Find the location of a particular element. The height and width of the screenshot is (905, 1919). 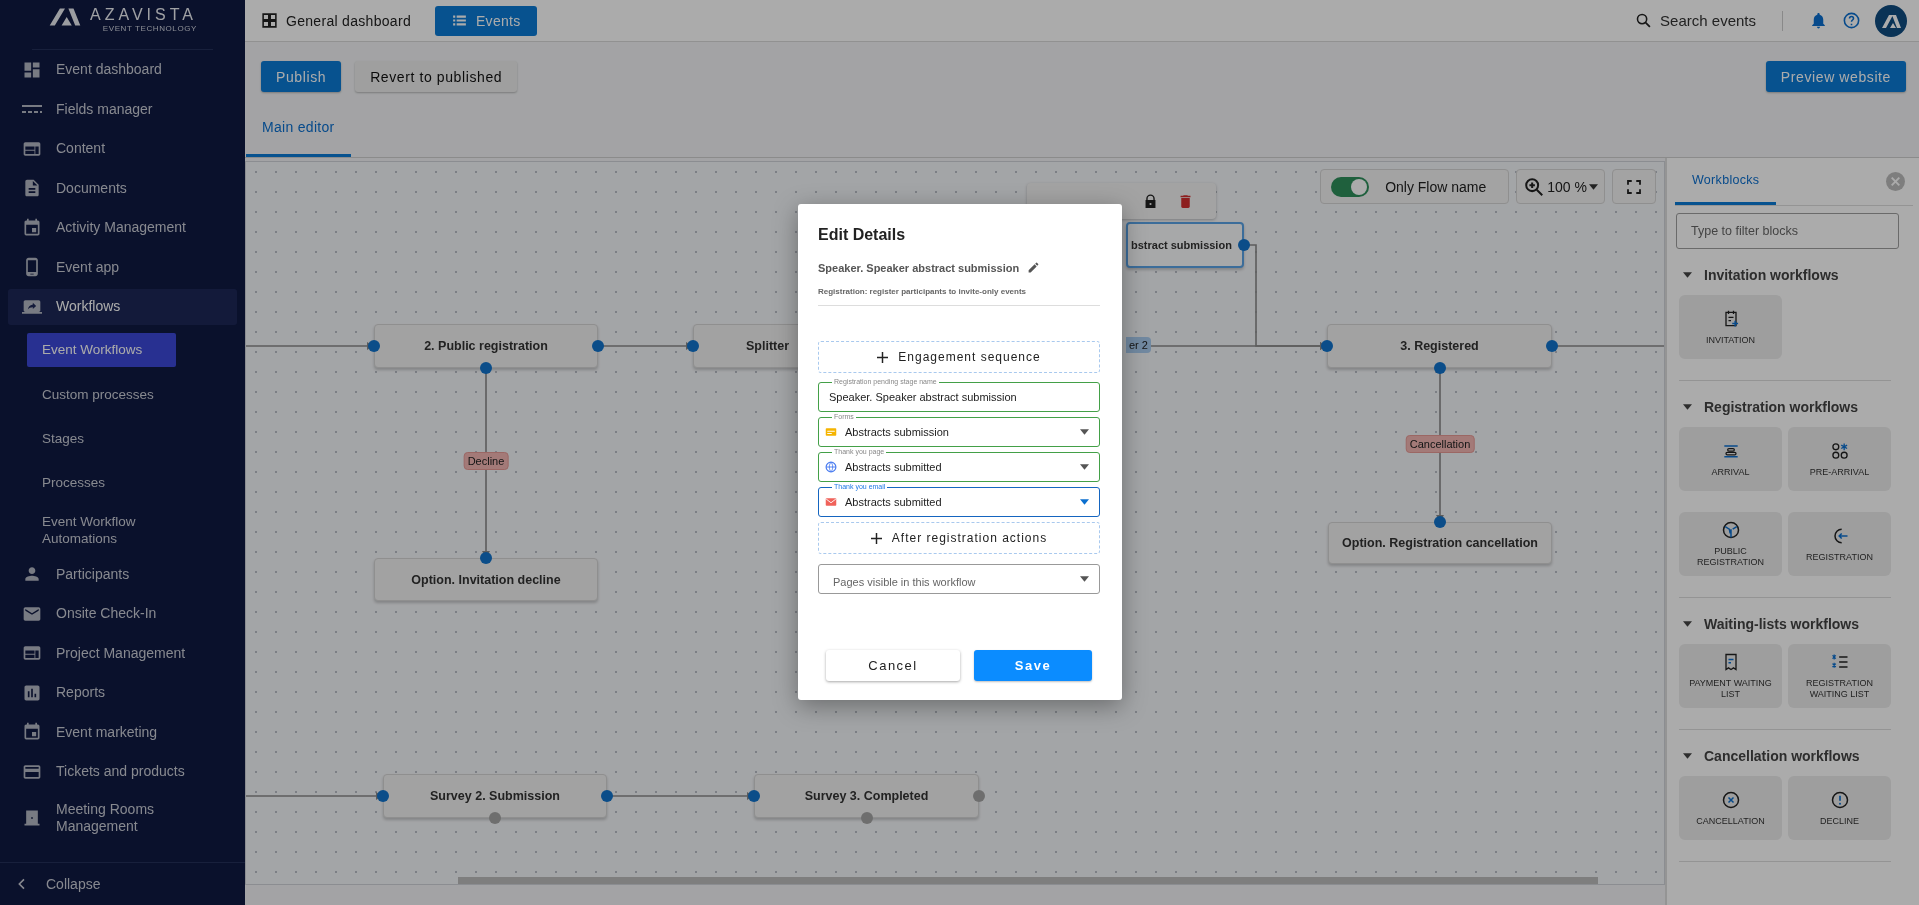

flow-node: Survey 2. Submission is located at coordinates (495, 796).